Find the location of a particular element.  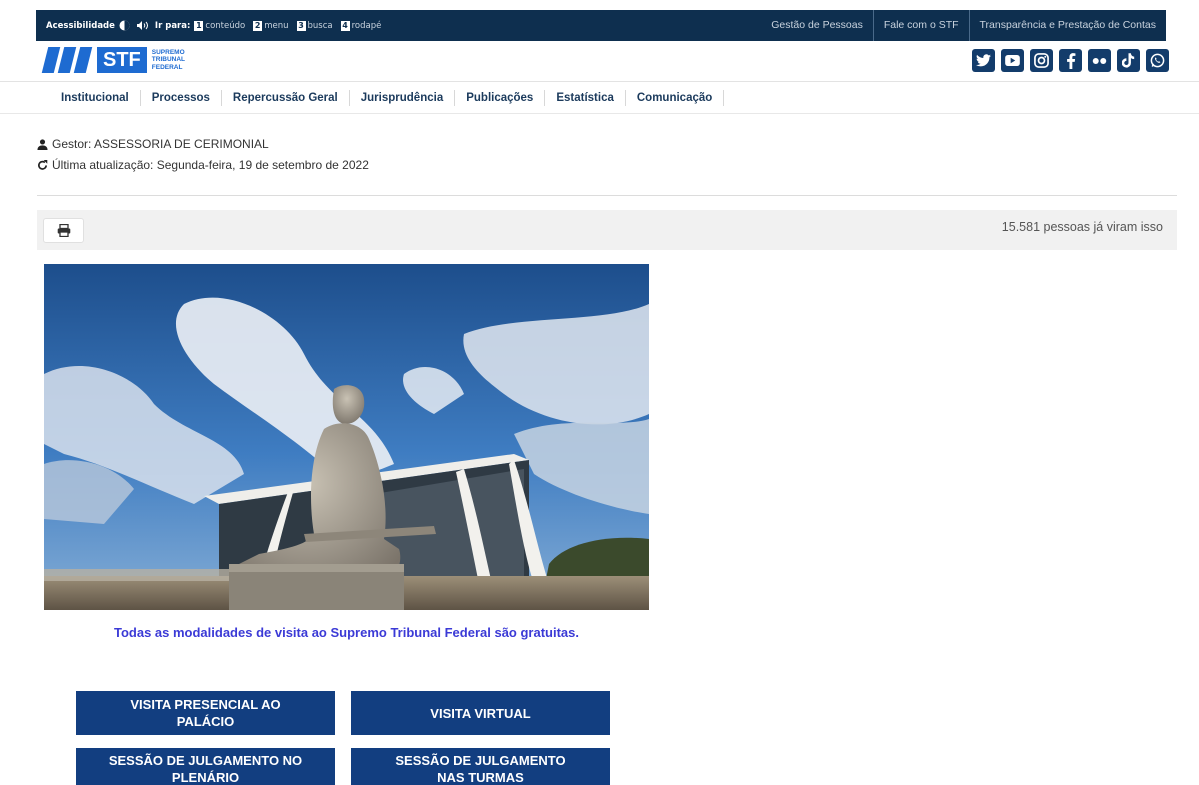

shortcut-content: 1 conteúdo is located at coordinates (219, 25).